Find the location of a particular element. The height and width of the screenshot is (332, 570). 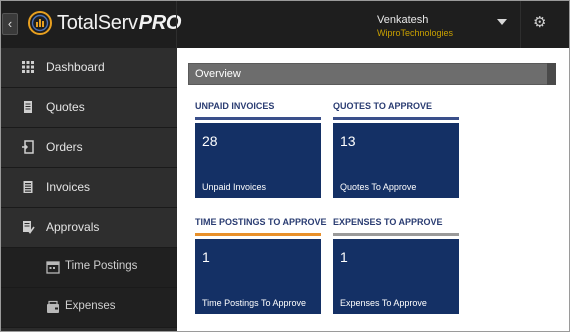

section-label: TIME POSTINGS TO APPROVE is located at coordinates (261, 222).